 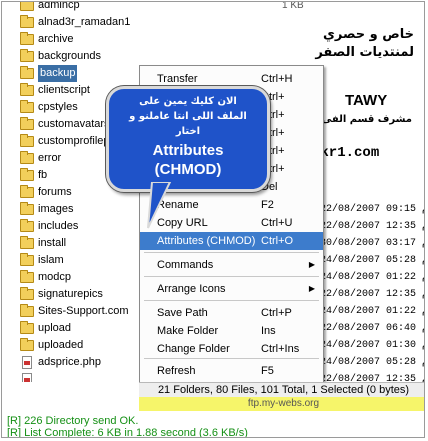 What do you see at coordinates (58, 107) in the screenshot?
I see `file-name: cpstyles` at bounding box center [58, 107].